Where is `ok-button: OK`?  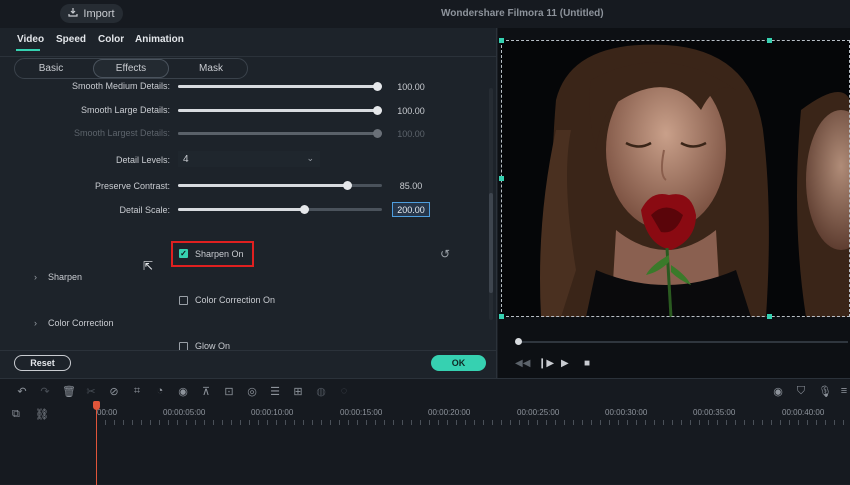 ok-button: OK is located at coordinates (458, 363).